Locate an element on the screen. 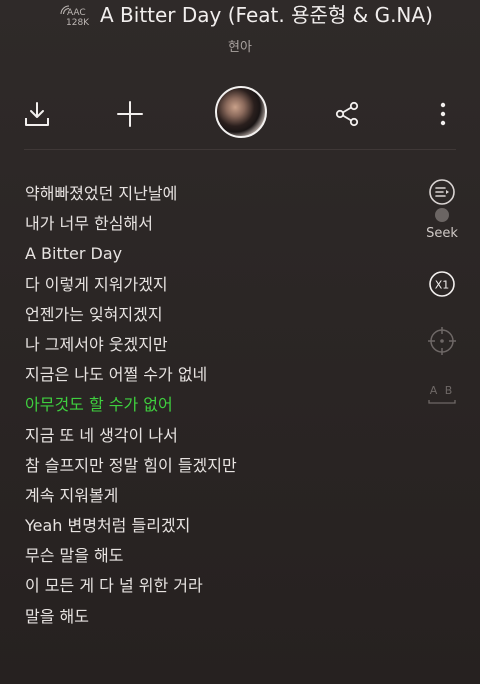 Image resolution: width=480 pixels, height=684 pixels. more-options-button is located at coordinates (443, 114).